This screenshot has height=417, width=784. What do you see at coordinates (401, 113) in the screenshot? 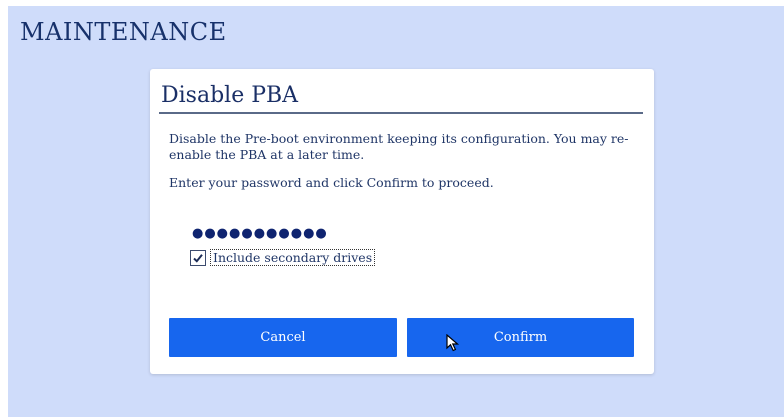
I see `title-divider` at bounding box center [401, 113].